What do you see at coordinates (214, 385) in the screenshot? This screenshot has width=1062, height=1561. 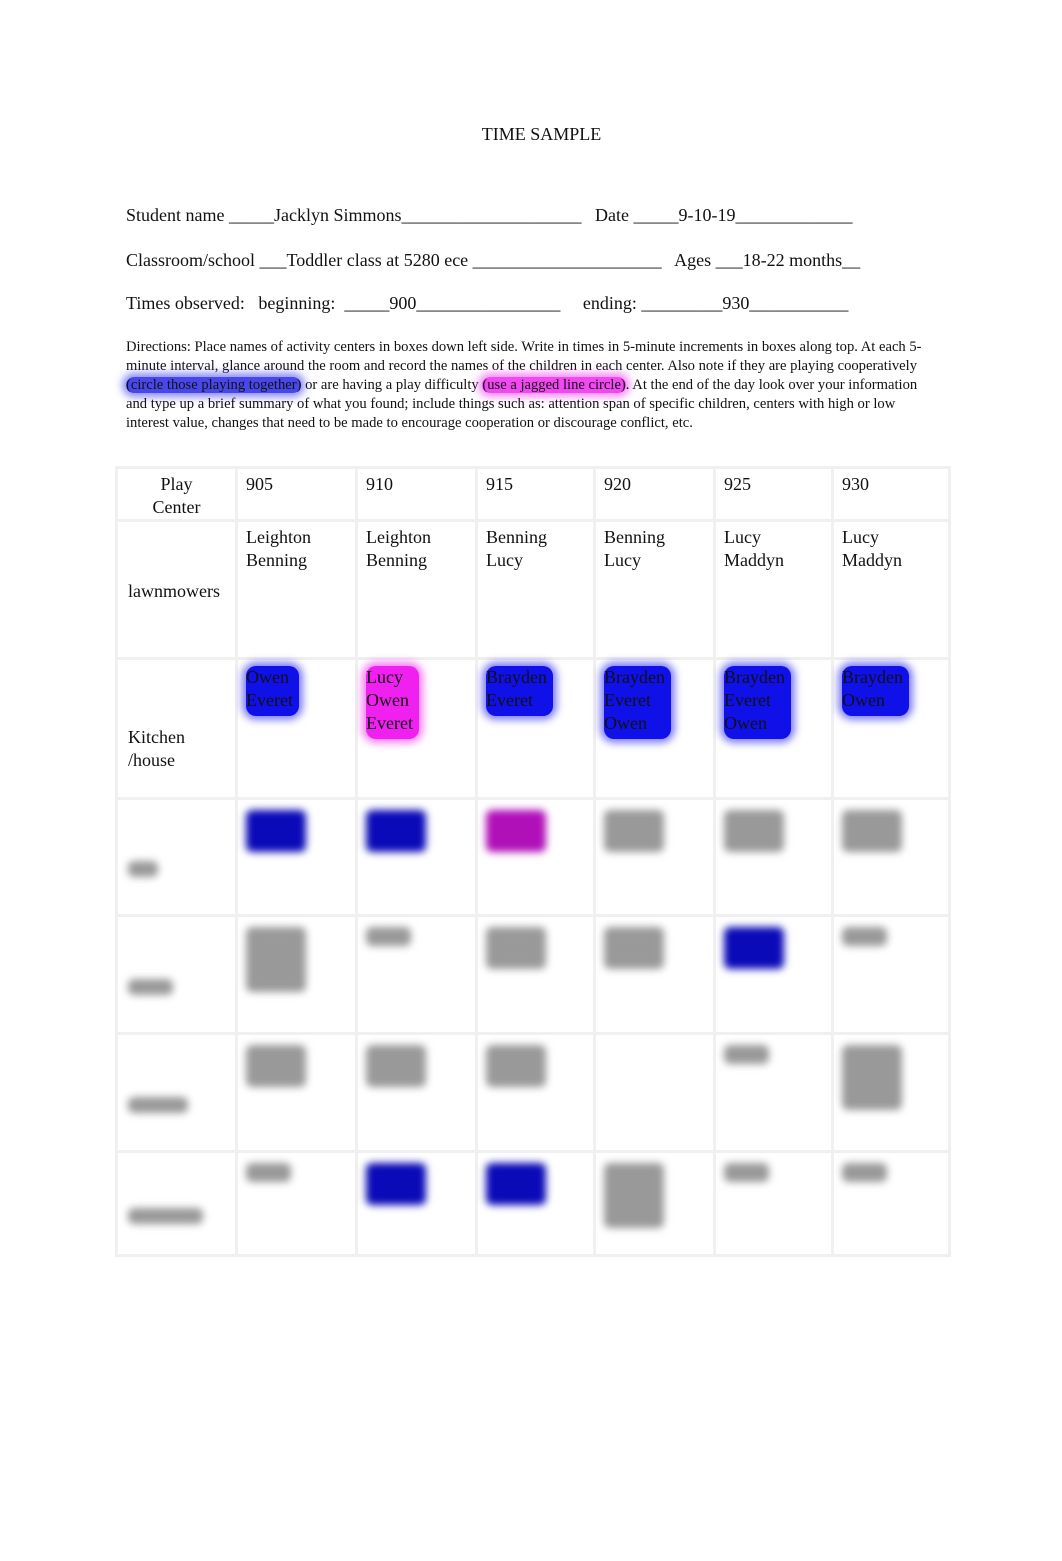 I see `cooperative-highlight: (circle those playing together)` at bounding box center [214, 385].